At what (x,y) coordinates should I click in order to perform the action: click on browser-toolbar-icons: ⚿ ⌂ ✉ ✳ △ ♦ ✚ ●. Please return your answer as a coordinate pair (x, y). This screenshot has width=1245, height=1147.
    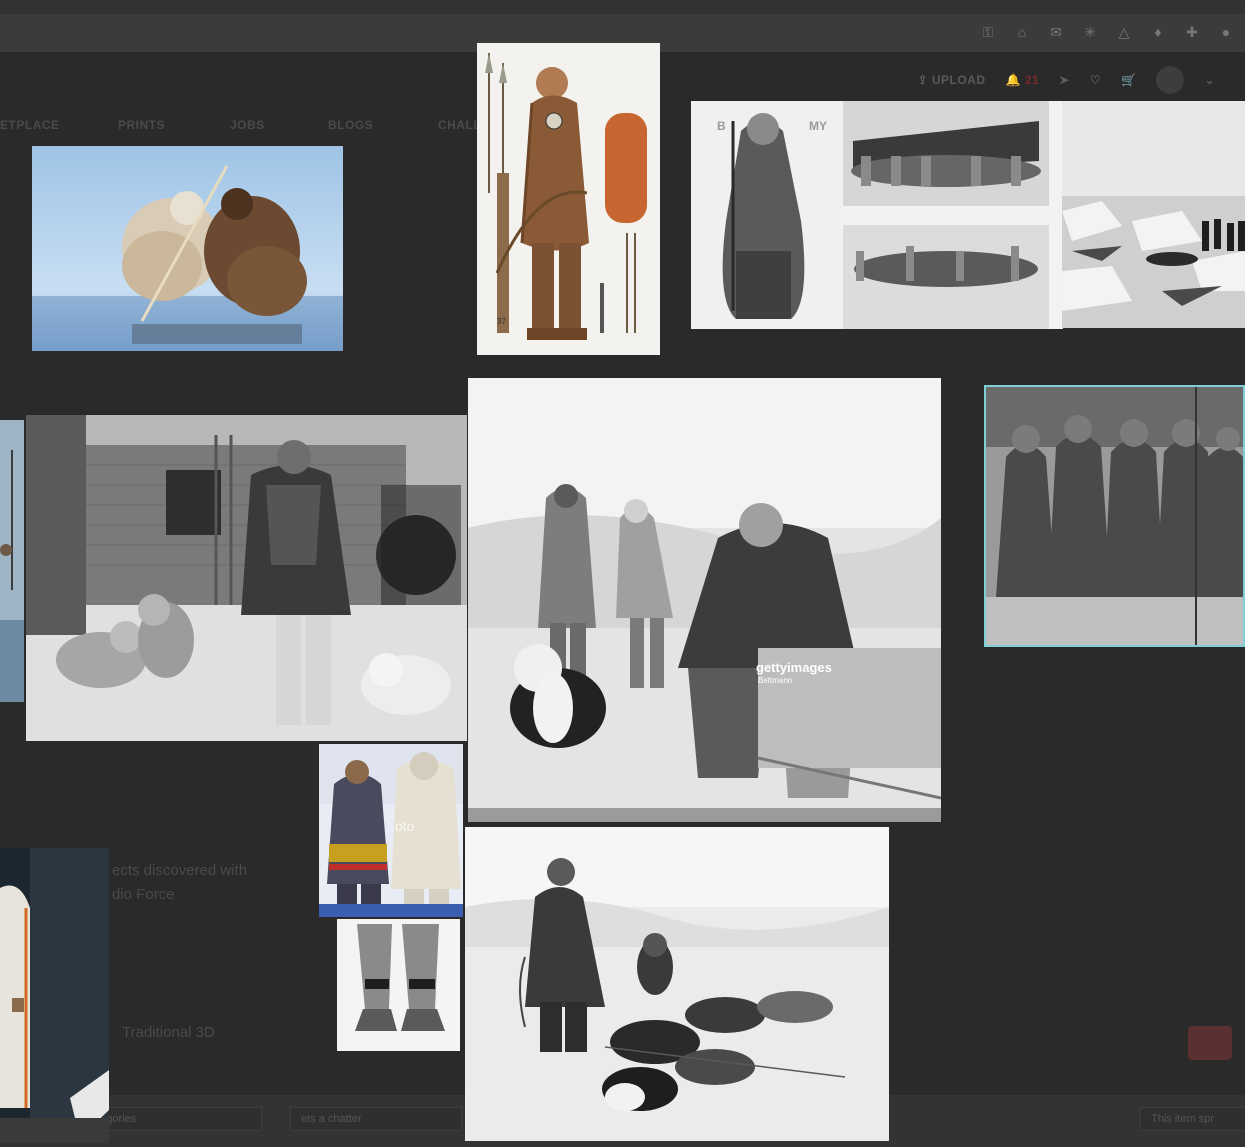
    Looking at the image, I should click on (1107, 32).